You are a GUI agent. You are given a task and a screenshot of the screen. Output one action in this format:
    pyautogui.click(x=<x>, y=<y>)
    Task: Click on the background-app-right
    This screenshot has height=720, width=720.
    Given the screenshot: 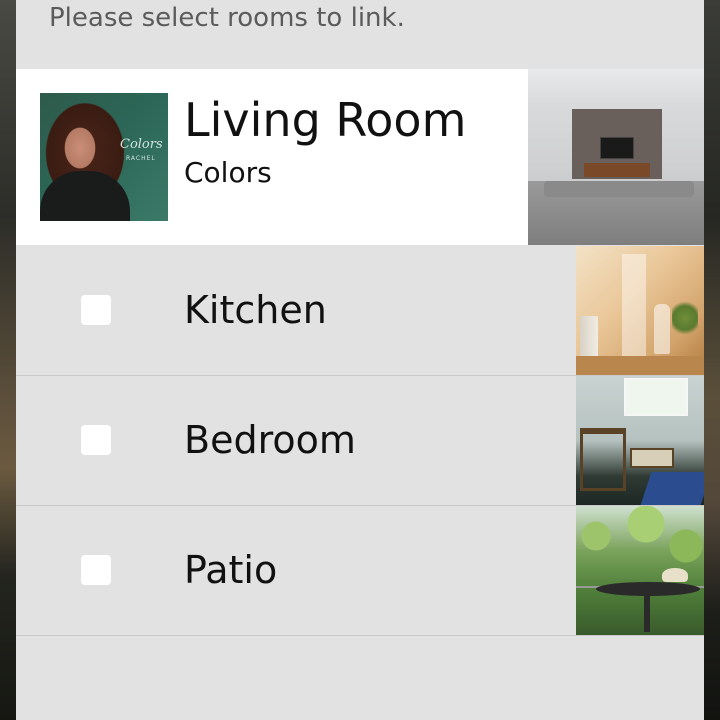 What is the action you would take?
    pyautogui.click(x=712, y=360)
    